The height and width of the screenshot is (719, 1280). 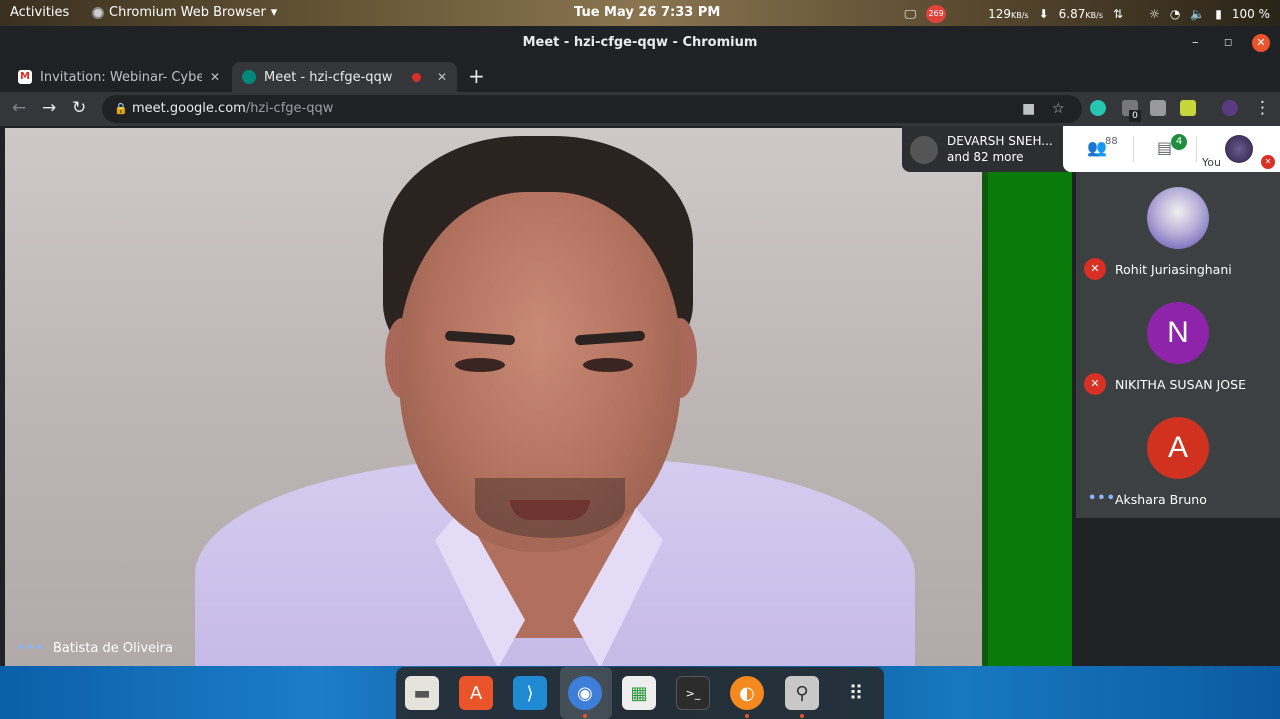 I want to click on participant-name: NIKITHA SUSAN JOSE, so click(x=1180, y=384).